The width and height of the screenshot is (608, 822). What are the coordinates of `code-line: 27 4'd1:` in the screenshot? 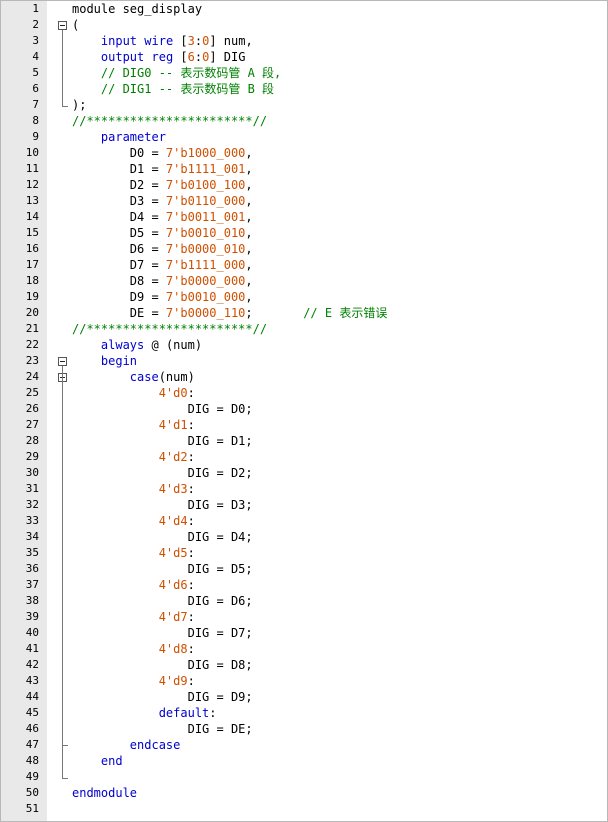 It's located at (304, 425).